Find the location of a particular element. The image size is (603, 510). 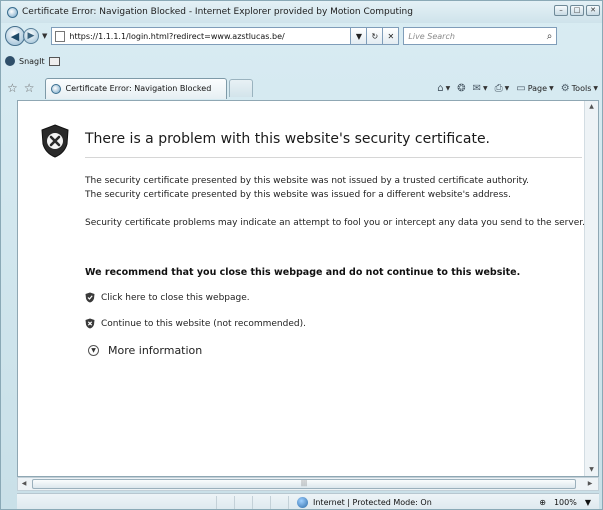

home-button: ⌂ ▼ is located at coordinates (443, 88).